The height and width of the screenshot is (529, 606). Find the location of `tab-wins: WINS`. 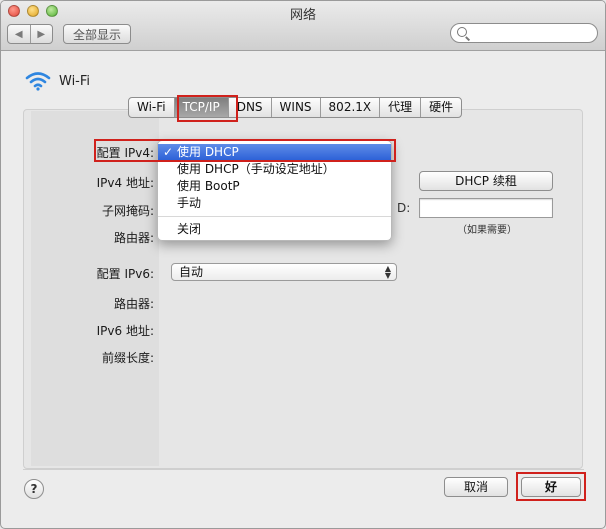

tab-wins: WINS is located at coordinates (295, 107).